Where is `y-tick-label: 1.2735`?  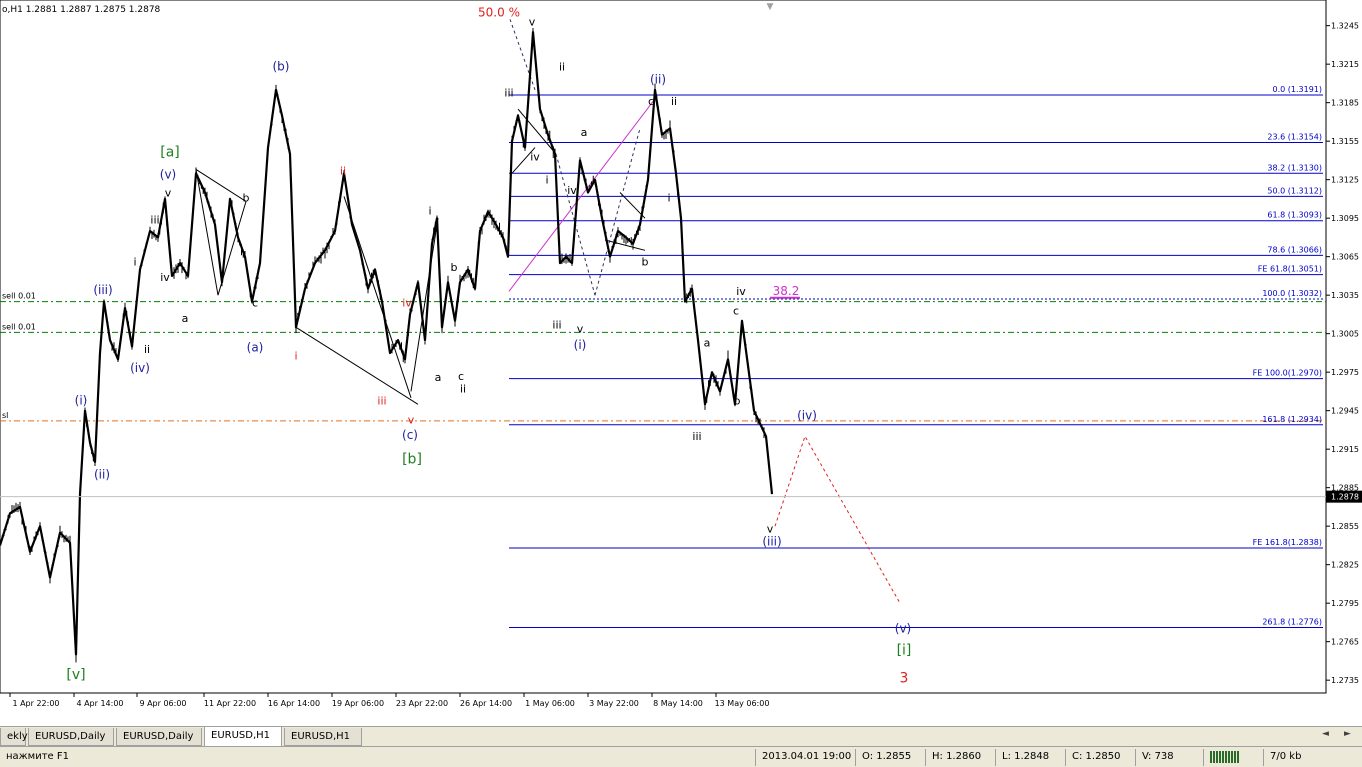 y-tick-label: 1.2735 is located at coordinates (1345, 680).